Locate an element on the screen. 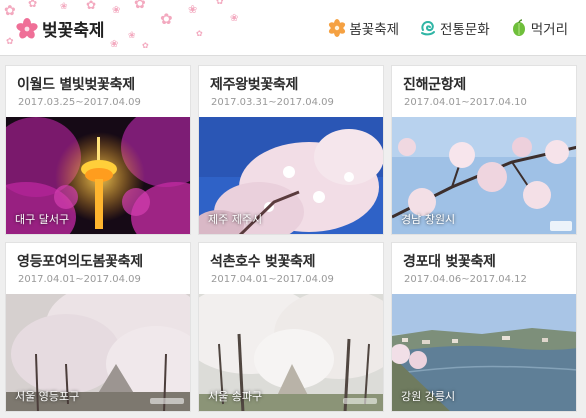 This screenshot has width=586, height=418. nav-item-label: 전통문화 is located at coordinates (465, 30).